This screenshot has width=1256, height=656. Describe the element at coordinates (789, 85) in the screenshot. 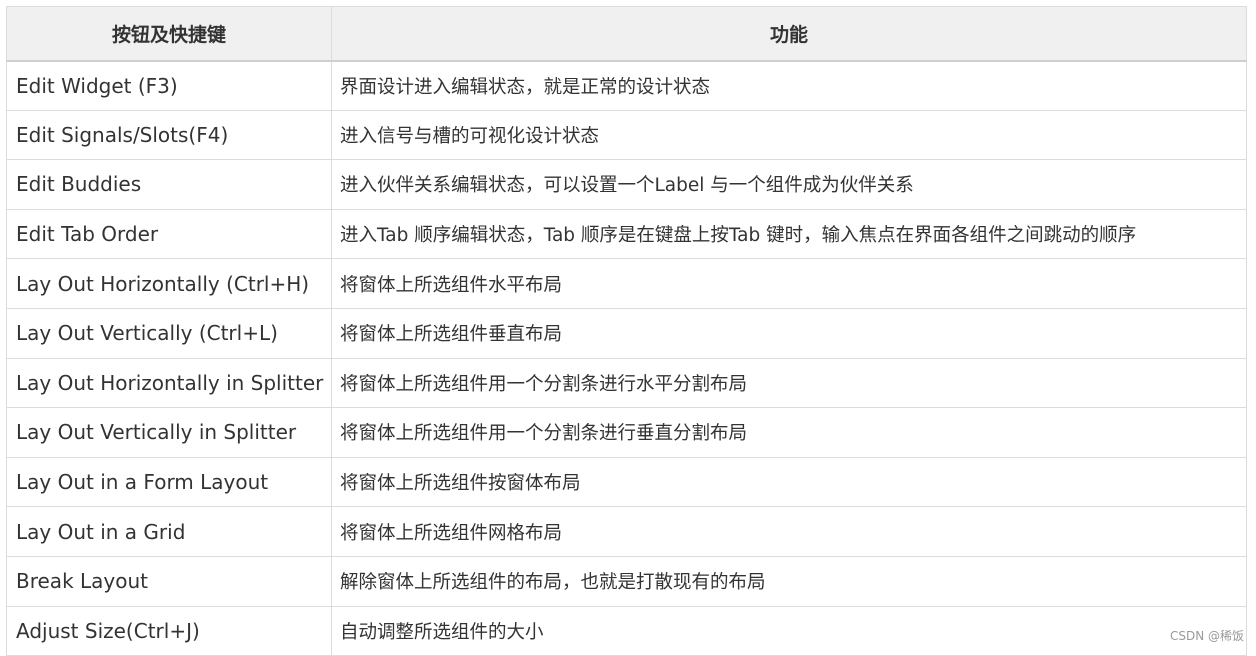

I see `function-cell: 界面设计进入编辑状态，就是正常的设计状态` at that location.